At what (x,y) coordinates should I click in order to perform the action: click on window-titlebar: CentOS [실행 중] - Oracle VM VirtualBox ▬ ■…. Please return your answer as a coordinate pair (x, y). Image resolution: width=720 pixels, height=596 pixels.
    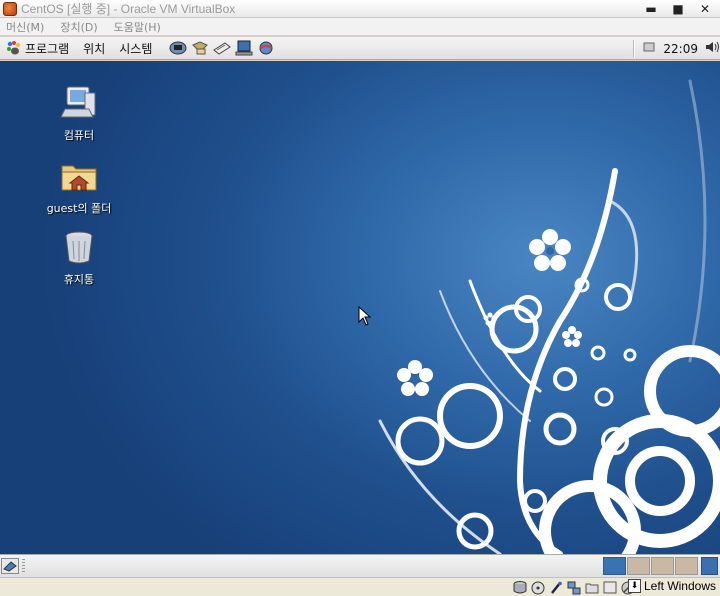
    Looking at the image, I should click on (360, 9).